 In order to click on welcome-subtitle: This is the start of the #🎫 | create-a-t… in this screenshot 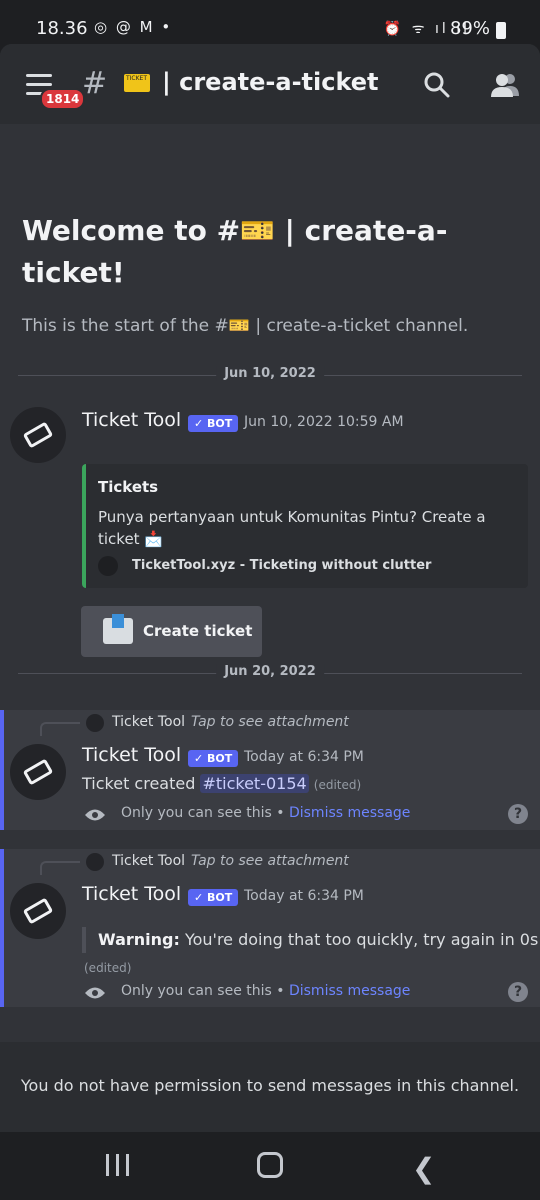, I will do `click(245, 326)`.